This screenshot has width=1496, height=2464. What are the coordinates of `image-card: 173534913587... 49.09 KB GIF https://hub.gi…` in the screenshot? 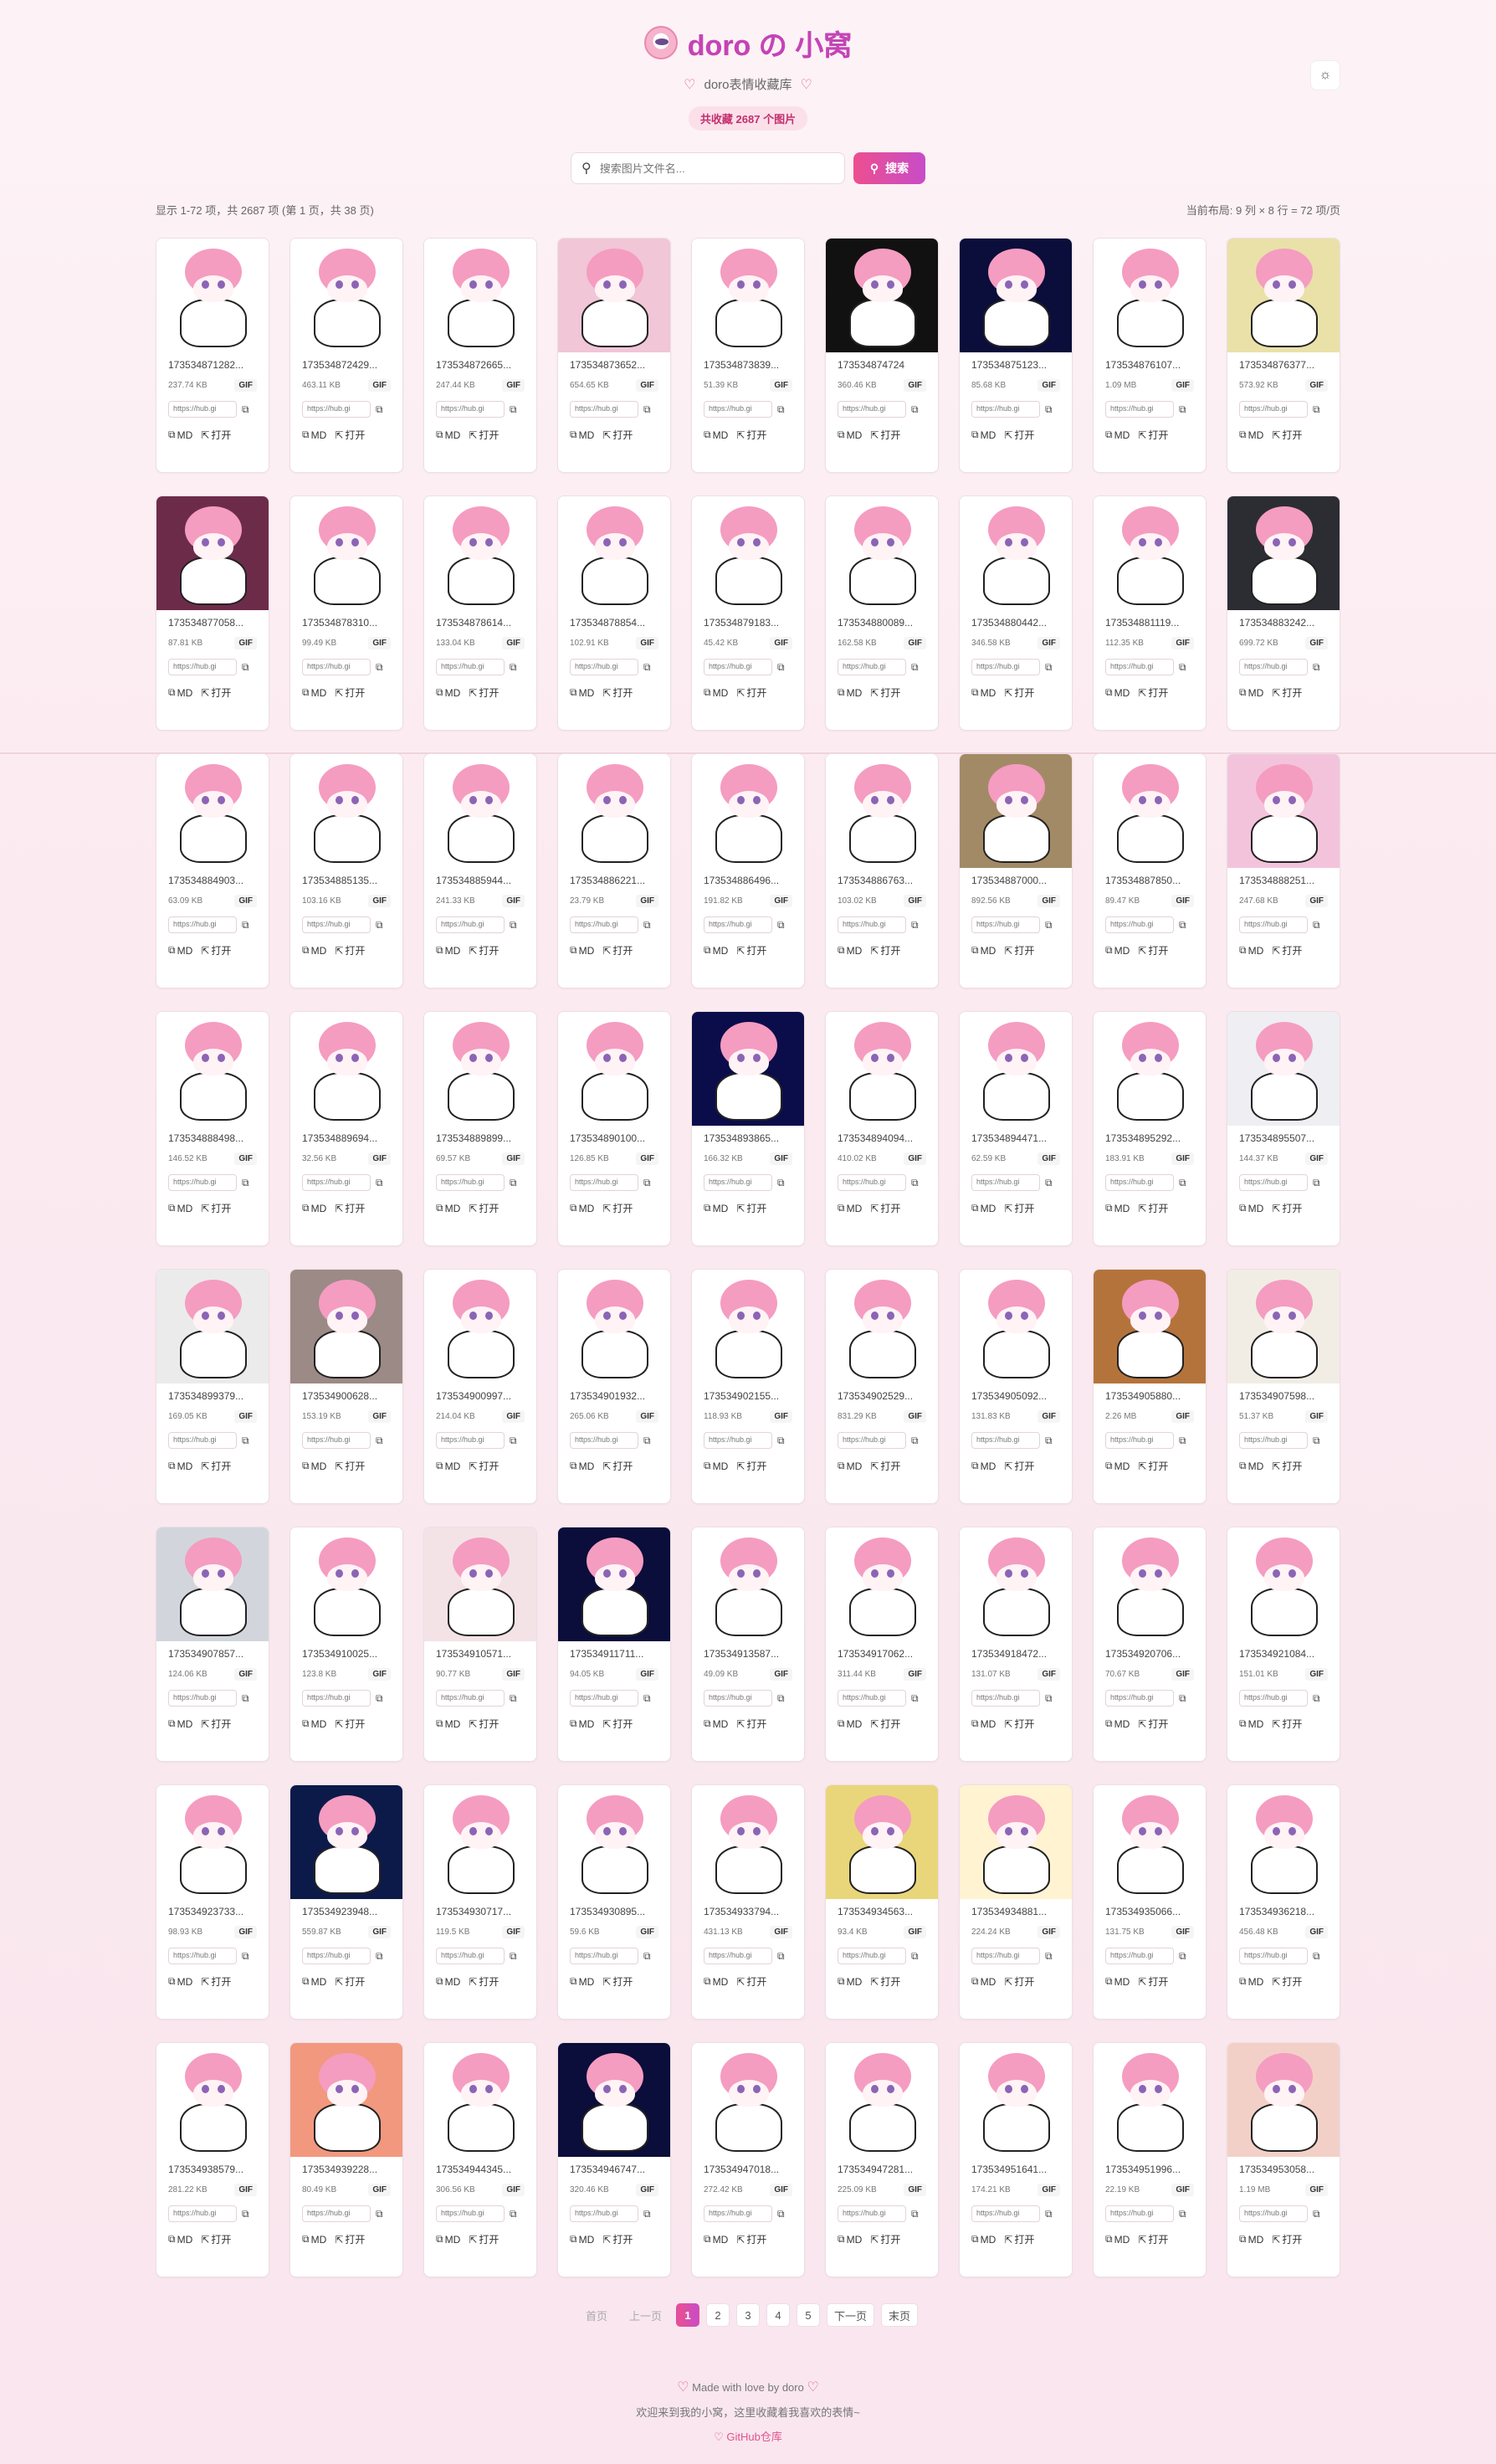 It's located at (748, 1645).